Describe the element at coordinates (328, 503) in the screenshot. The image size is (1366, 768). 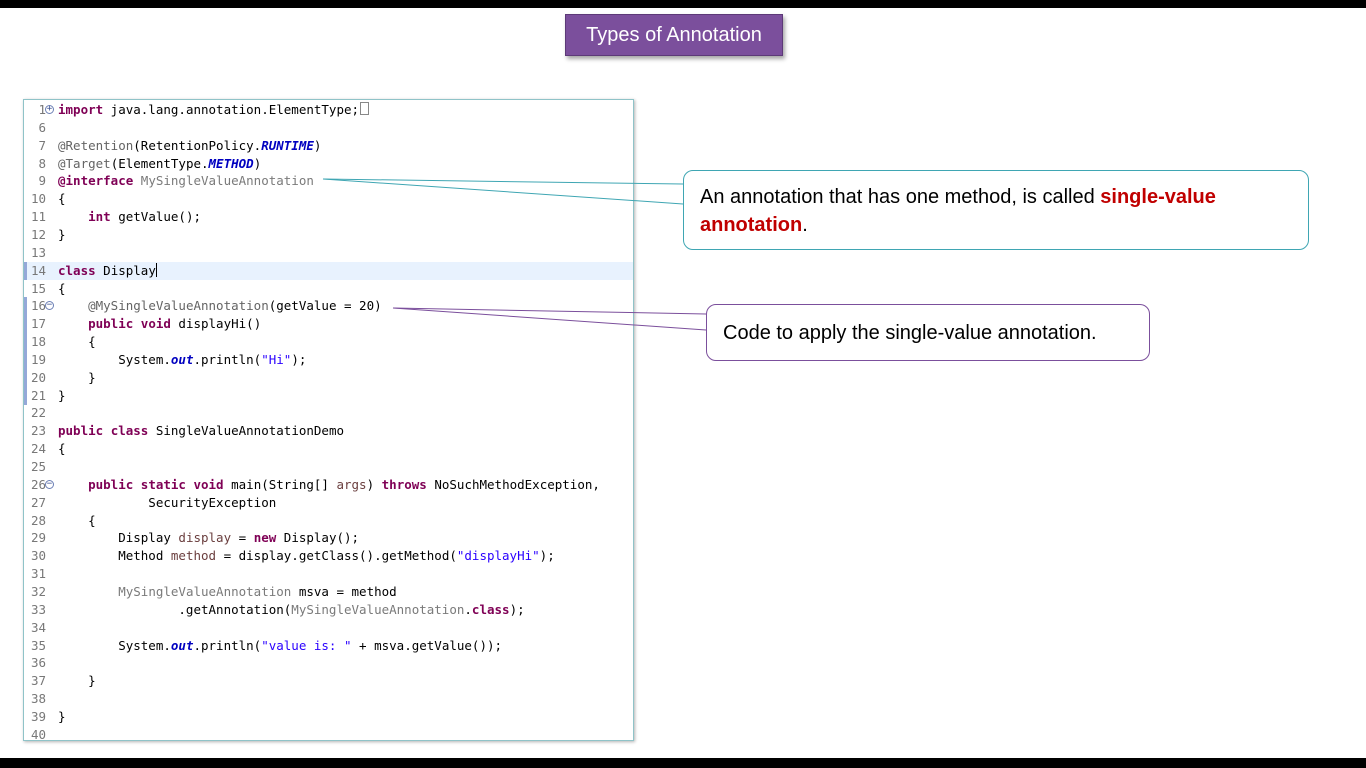
I see `code-line: 27 SecurityException` at that location.